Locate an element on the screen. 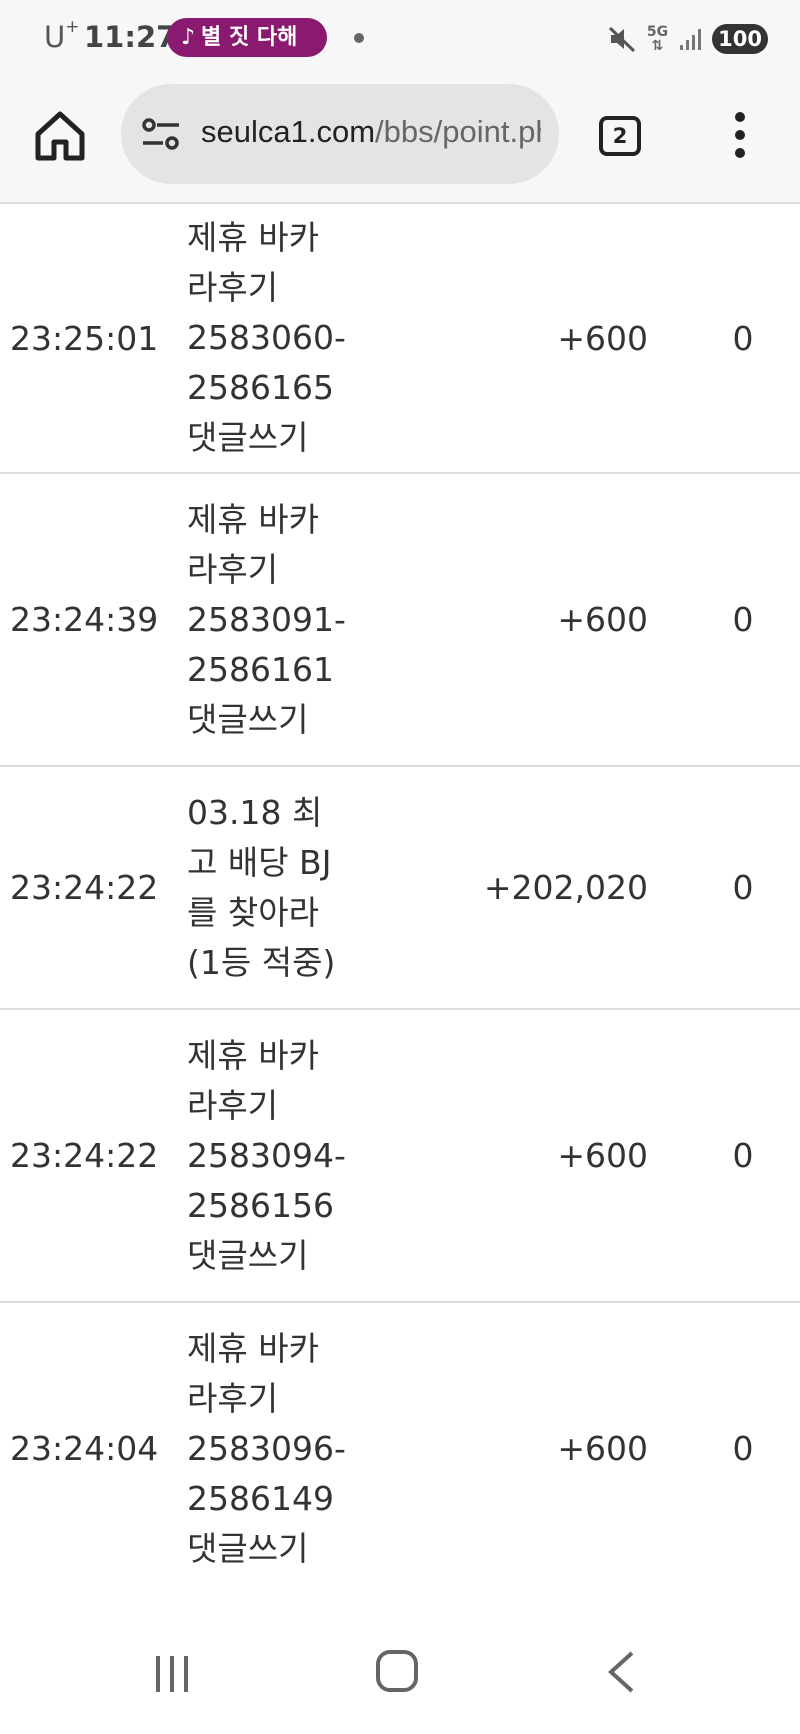 The image size is (800, 1734). address-bar: seulca1.com/bbs/point.php is located at coordinates (340, 134).